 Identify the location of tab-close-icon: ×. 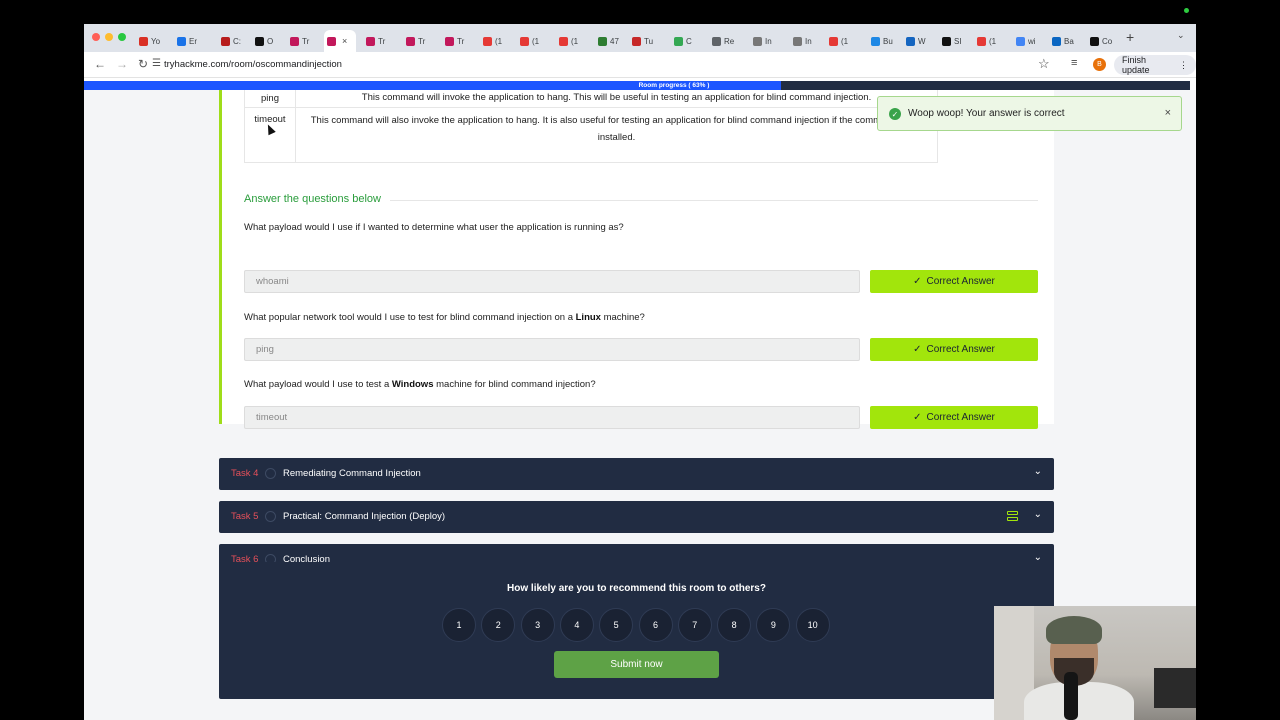
(344, 41).